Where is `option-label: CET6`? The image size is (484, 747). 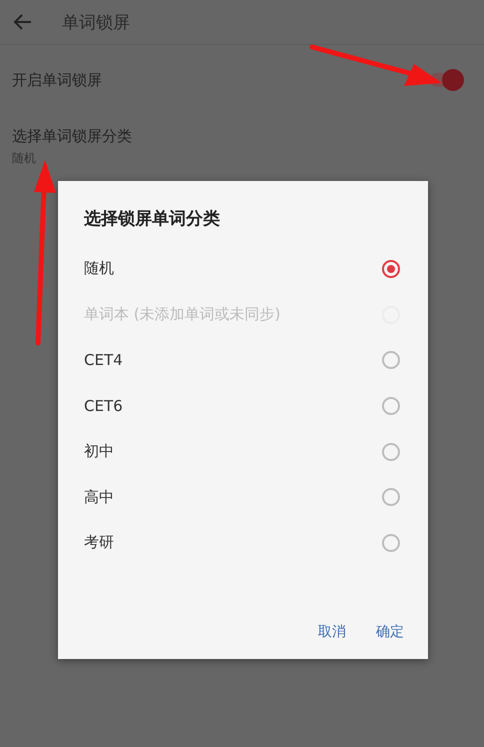
option-label: CET6 is located at coordinates (103, 405).